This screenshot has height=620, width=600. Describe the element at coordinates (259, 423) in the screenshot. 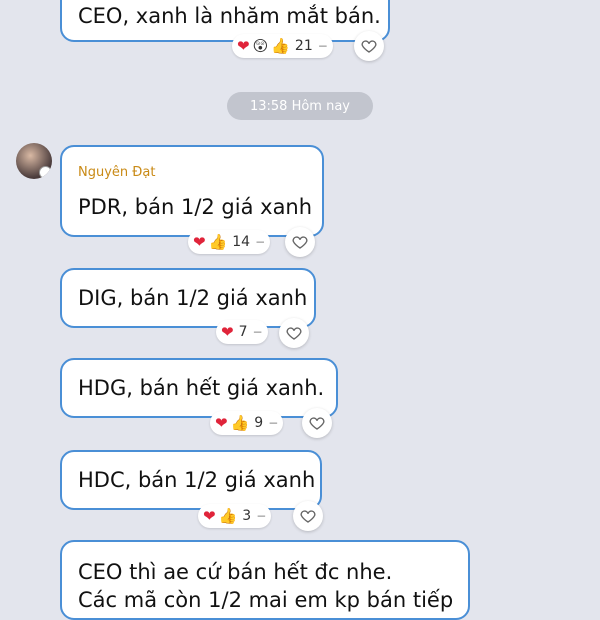

I see `reaction-count: 9` at that location.